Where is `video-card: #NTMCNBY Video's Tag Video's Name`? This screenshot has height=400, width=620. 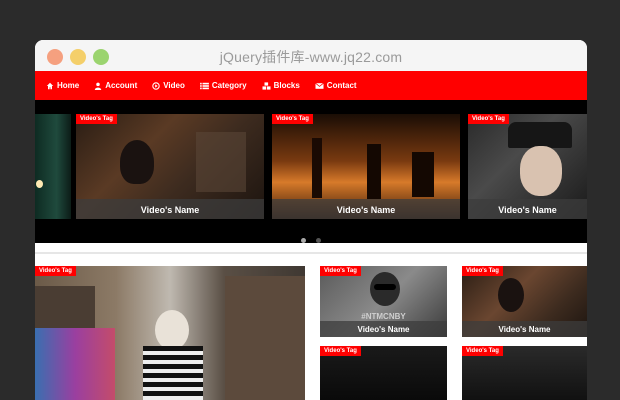 video-card: #NTMCNBY Video's Tag Video's Name is located at coordinates (383, 301).